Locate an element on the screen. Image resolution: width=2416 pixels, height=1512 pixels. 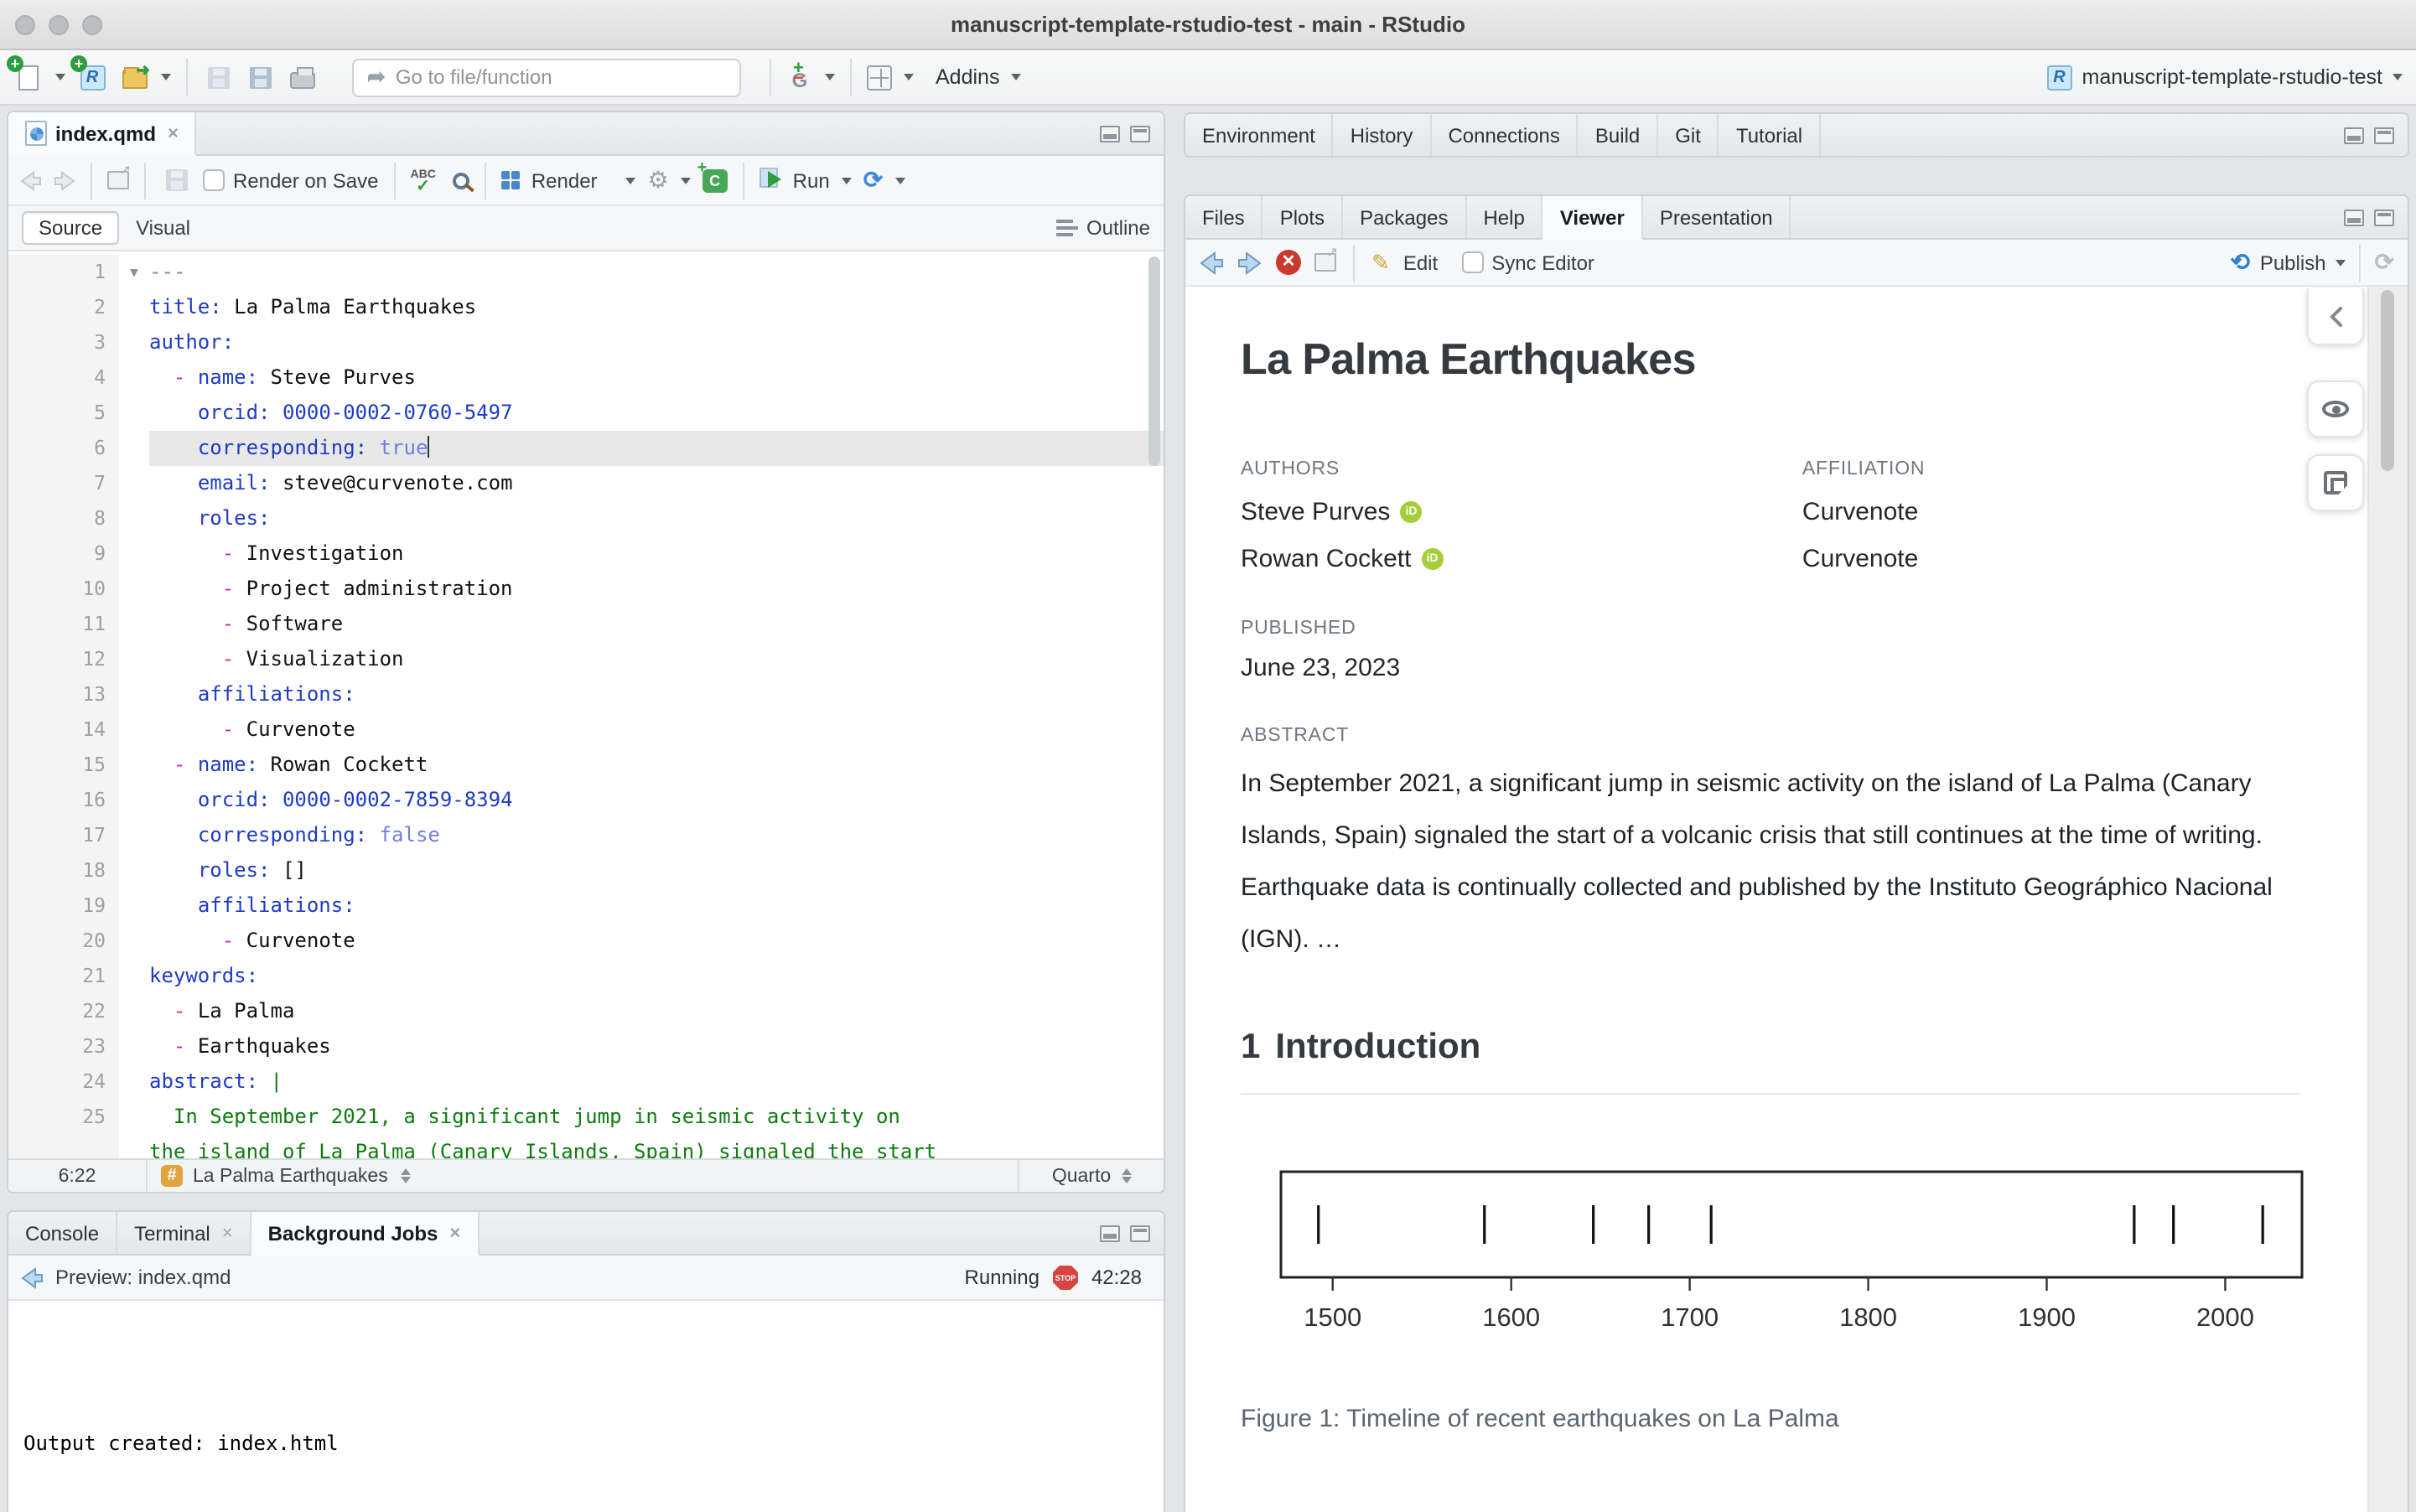
render-button: Render is located at coordinates (564, 180).